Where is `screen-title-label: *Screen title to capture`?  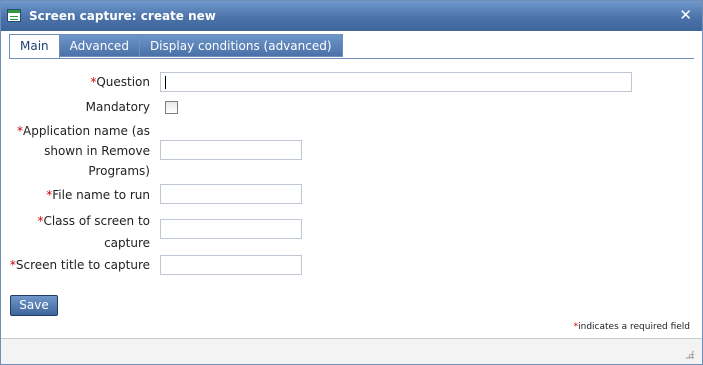 screen-title-label: *Screen title to capture is located at coordinates (79, 265).